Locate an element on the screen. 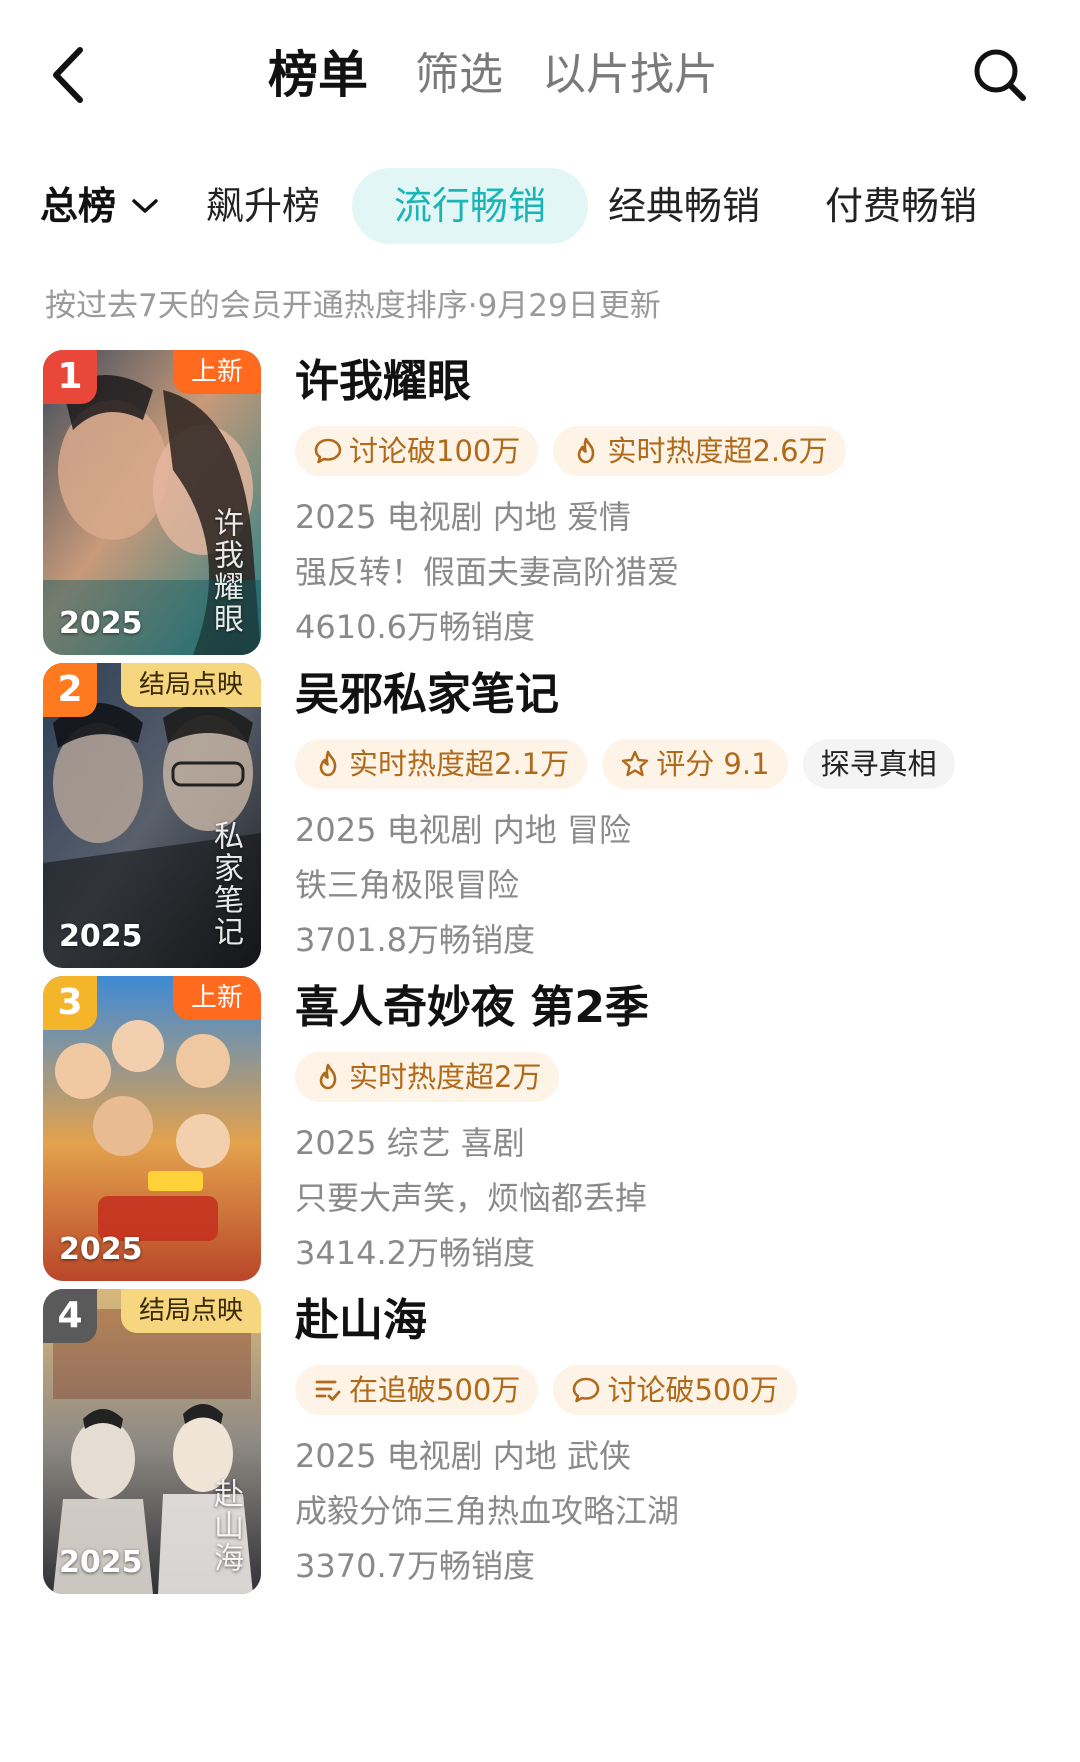  tag-text: 讨论破100万 is located at coordinates (435, 451).